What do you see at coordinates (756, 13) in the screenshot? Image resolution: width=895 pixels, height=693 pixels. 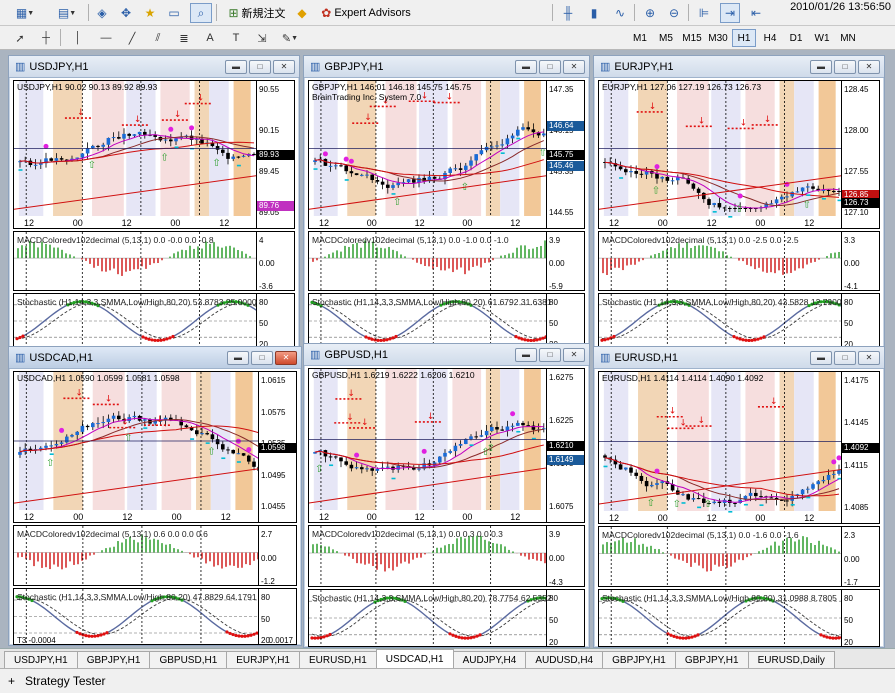 I see `chart-shift-button: ⇤` at bounding box center [756, 13].